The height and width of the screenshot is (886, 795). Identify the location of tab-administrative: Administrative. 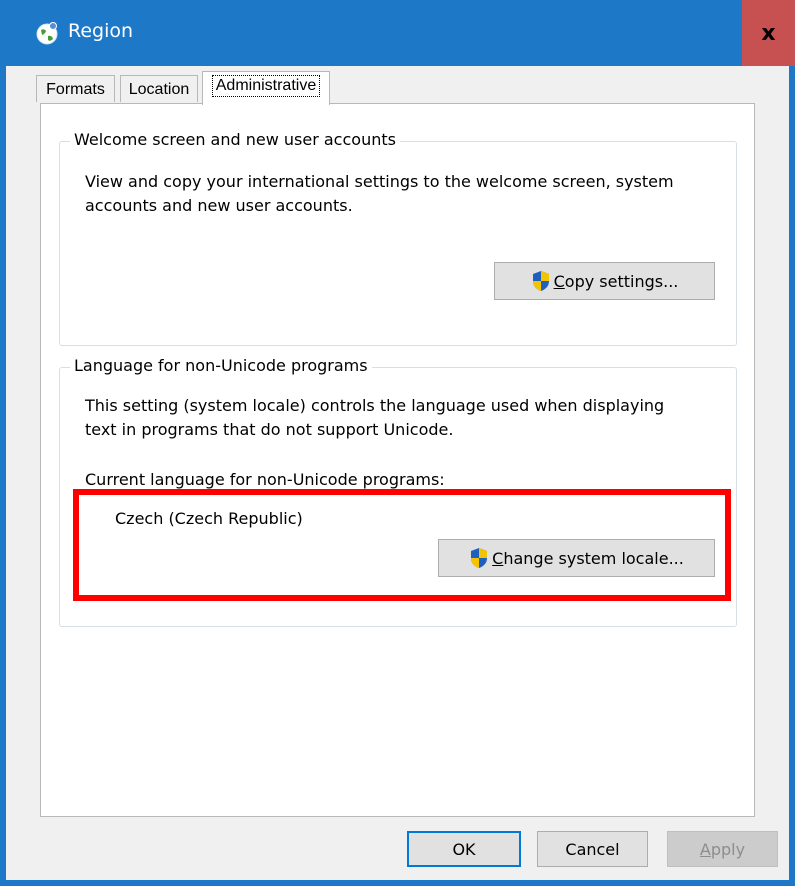
(266, 88).